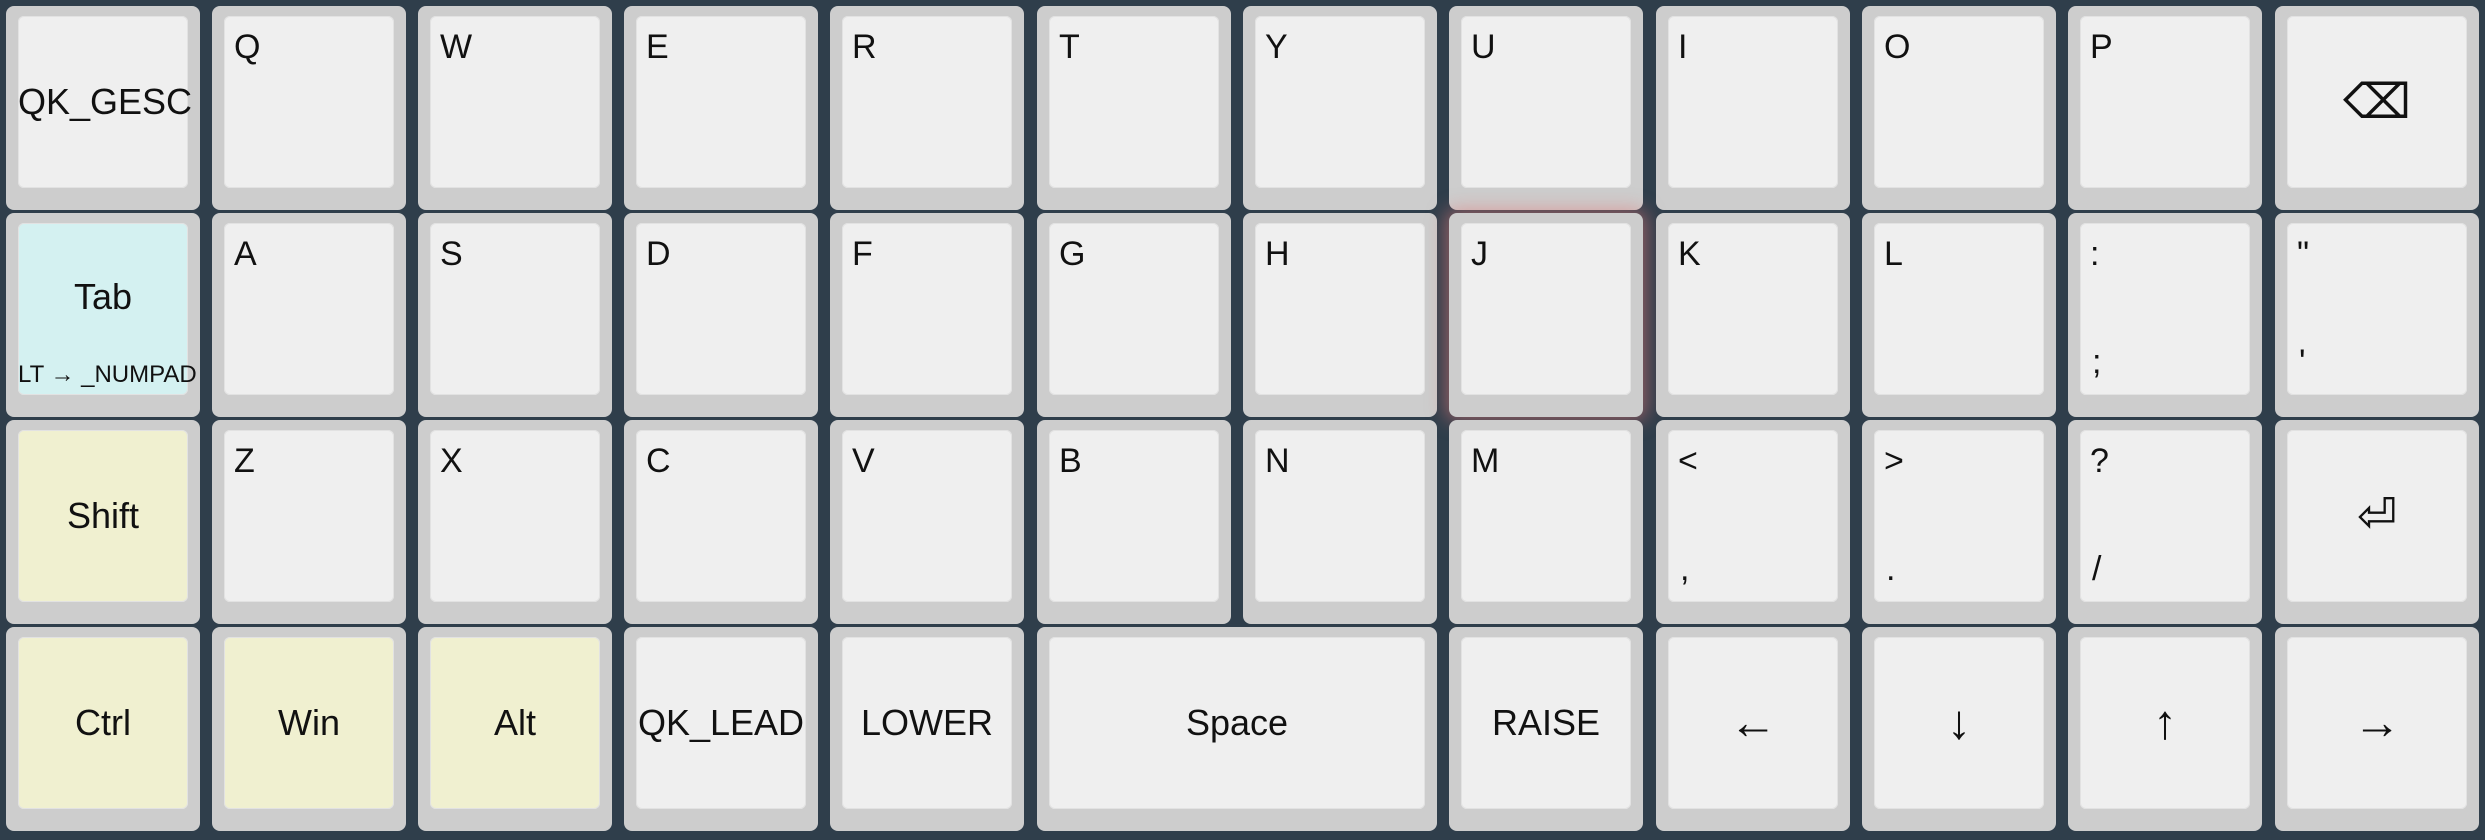  I want to click on key-slash: ? /, so click(2165, 522).